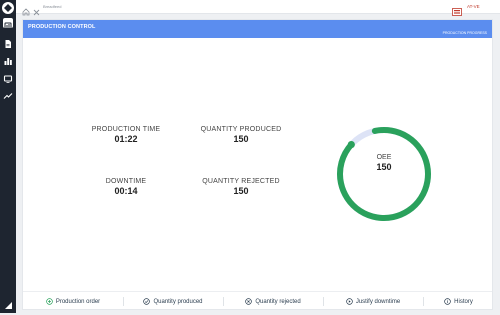  Describe the element at coordinates (463, 301) in the screenshot. I see `history-label: History` at that location.